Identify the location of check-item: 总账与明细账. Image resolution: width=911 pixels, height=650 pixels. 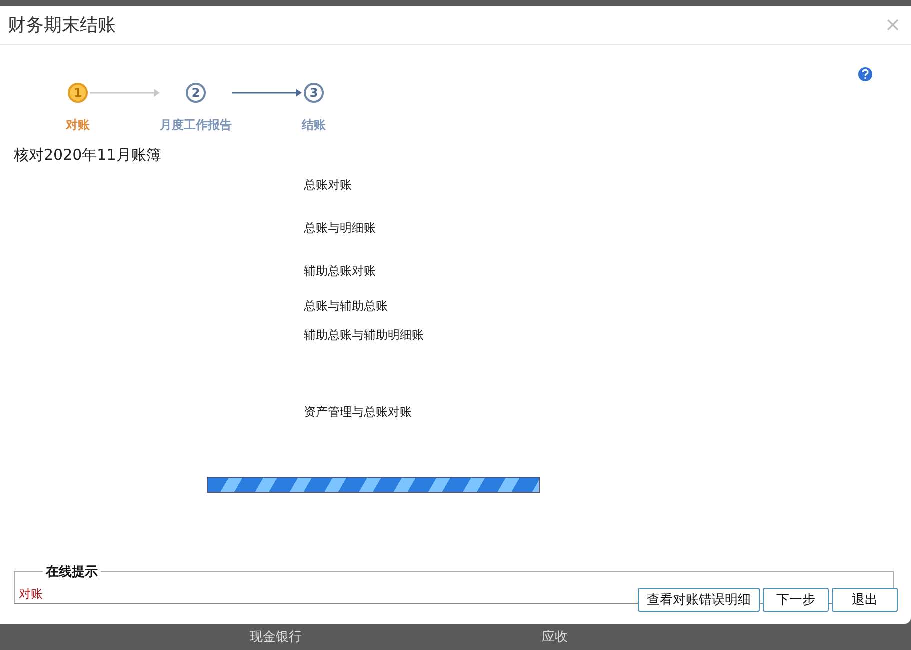
(340, 228).